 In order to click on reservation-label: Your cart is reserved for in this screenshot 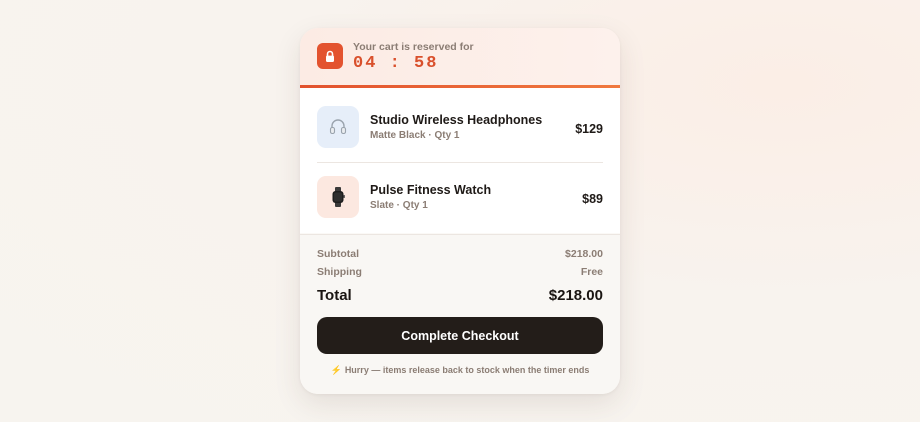, I will do `click(413, 47)`.